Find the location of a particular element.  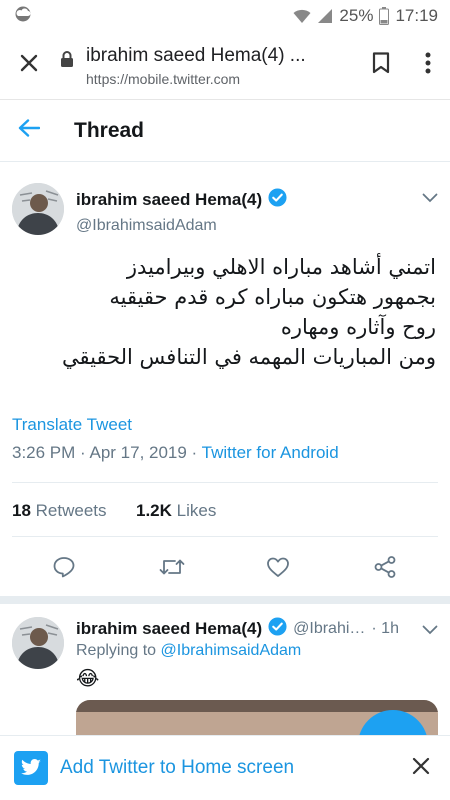

tweet-stats: 18 Retweets 1.2K Likes is located at coordinates (114, 511).